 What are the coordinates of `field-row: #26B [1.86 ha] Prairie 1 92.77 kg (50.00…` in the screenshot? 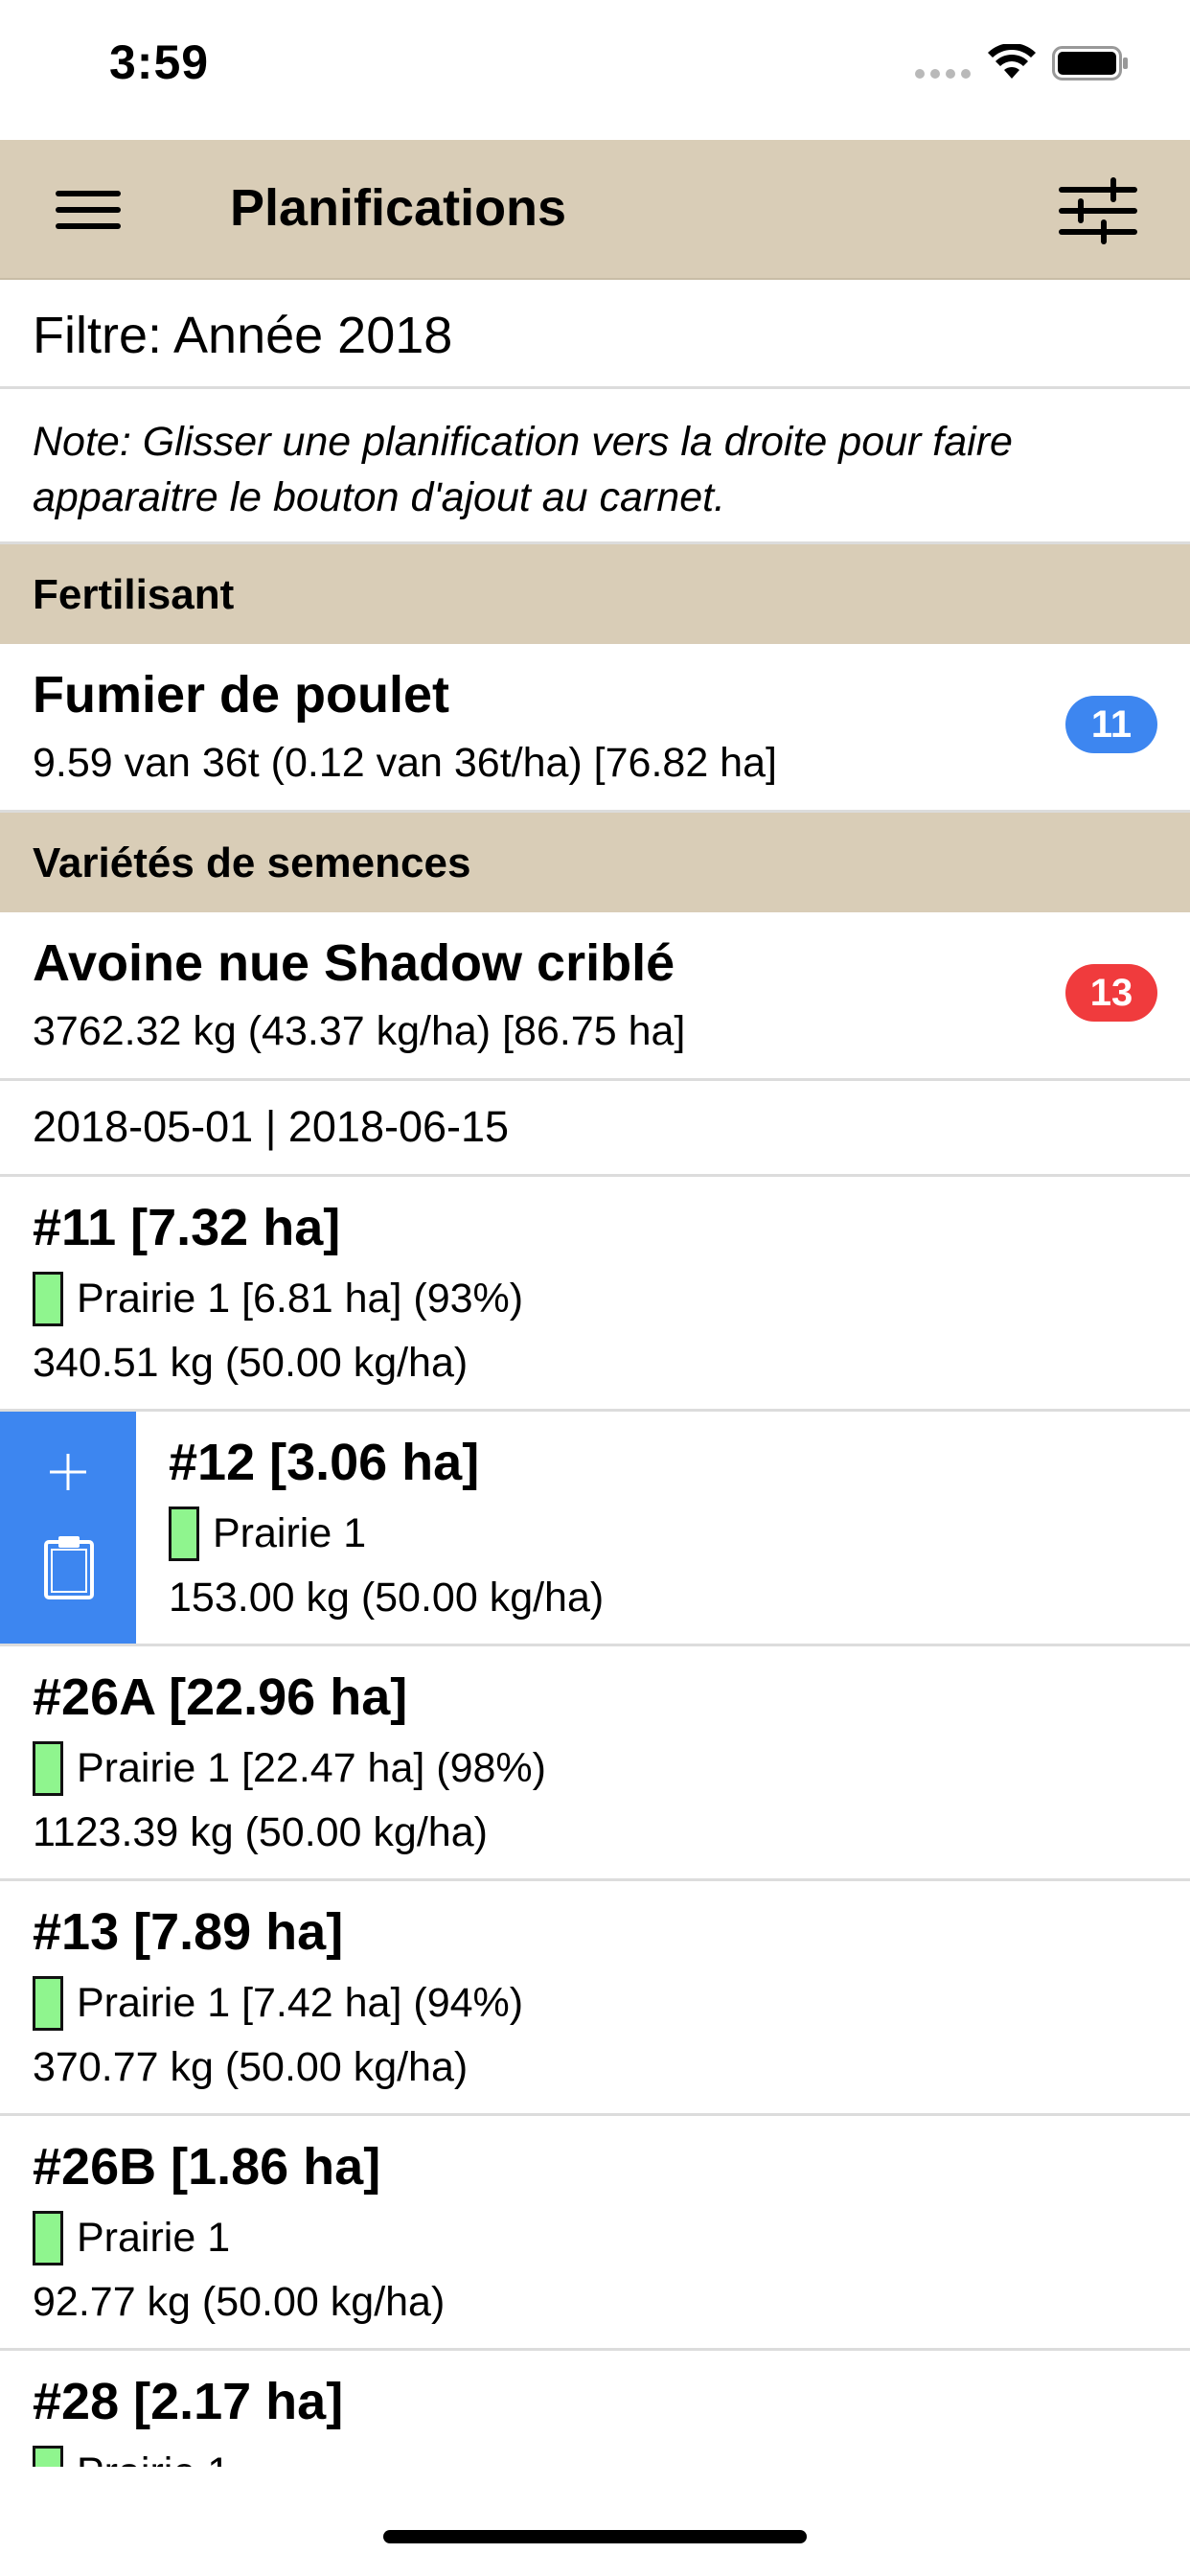 It's located at (595, 2233).